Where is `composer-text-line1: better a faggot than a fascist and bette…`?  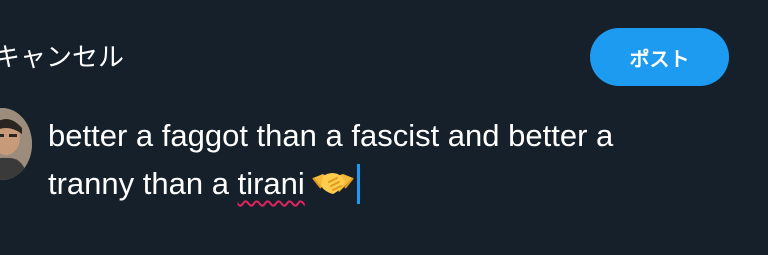 composer-text-line1: better a faggot than a fascist and bette… is located at coordinates (331, 135).